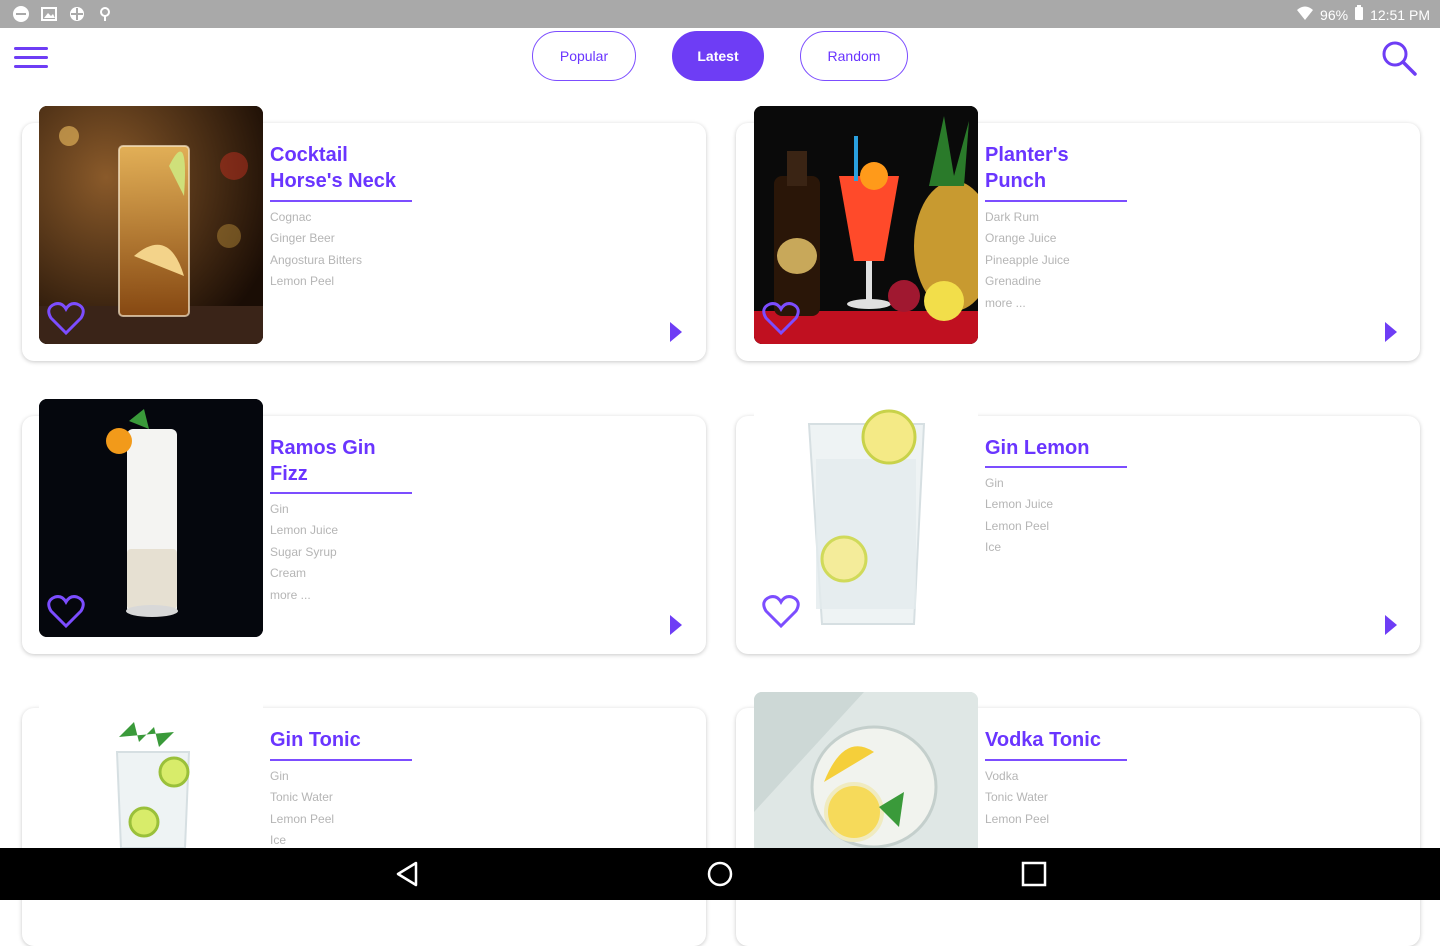  What do you see at coordinates (1399, 58) in the screenshot?
I see `search-icon` at bounding box center [1399, 58].